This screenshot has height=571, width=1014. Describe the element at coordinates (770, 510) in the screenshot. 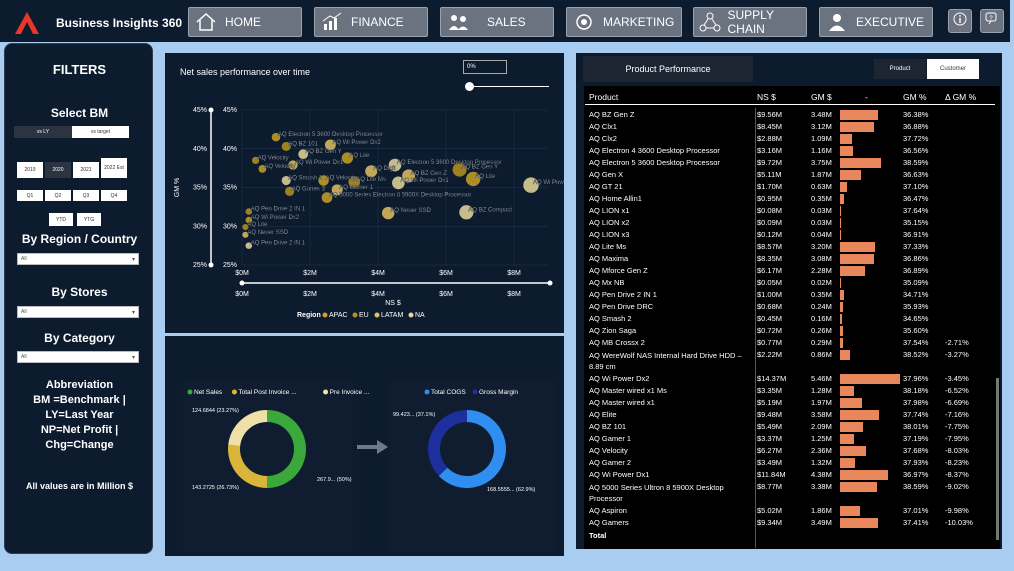

I see `net-sales-value: $5.02M` at that location.